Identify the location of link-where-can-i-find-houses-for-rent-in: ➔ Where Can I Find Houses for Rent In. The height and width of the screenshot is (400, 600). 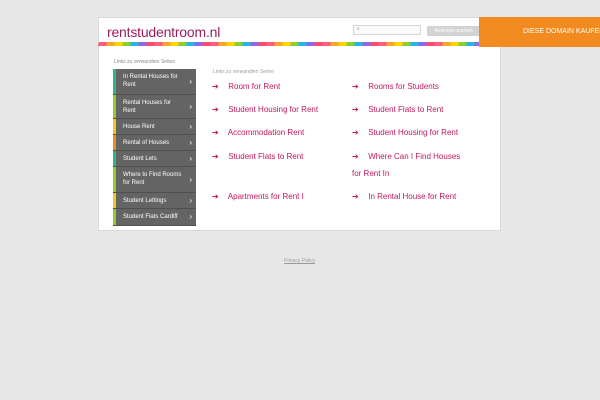
(411, 165).